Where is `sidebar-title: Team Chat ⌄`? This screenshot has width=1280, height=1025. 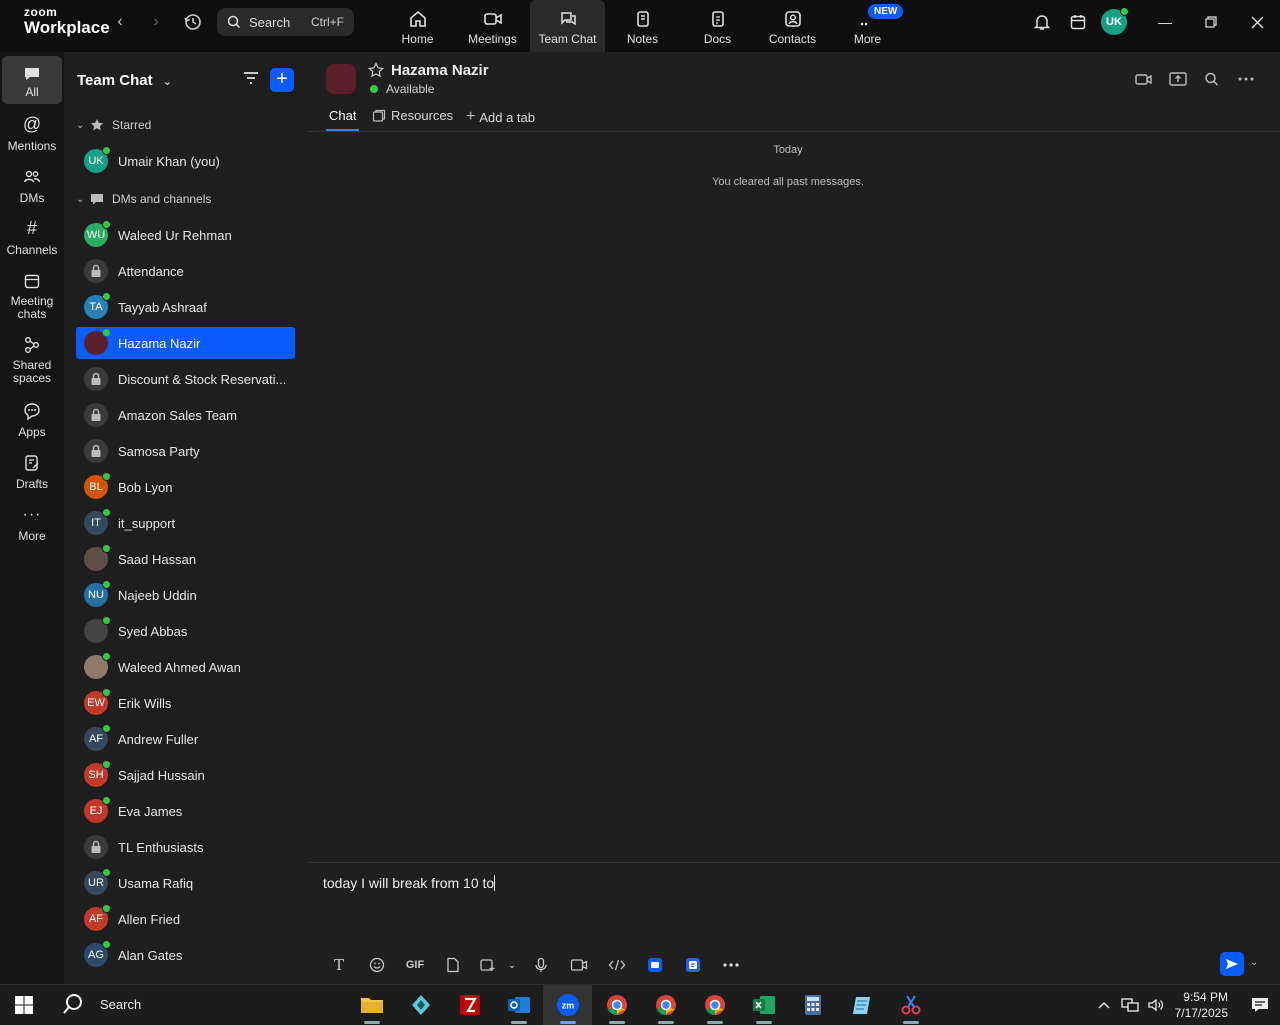 sidebar-title: Team Chat ⌄ is located at coordinates (124, 80).